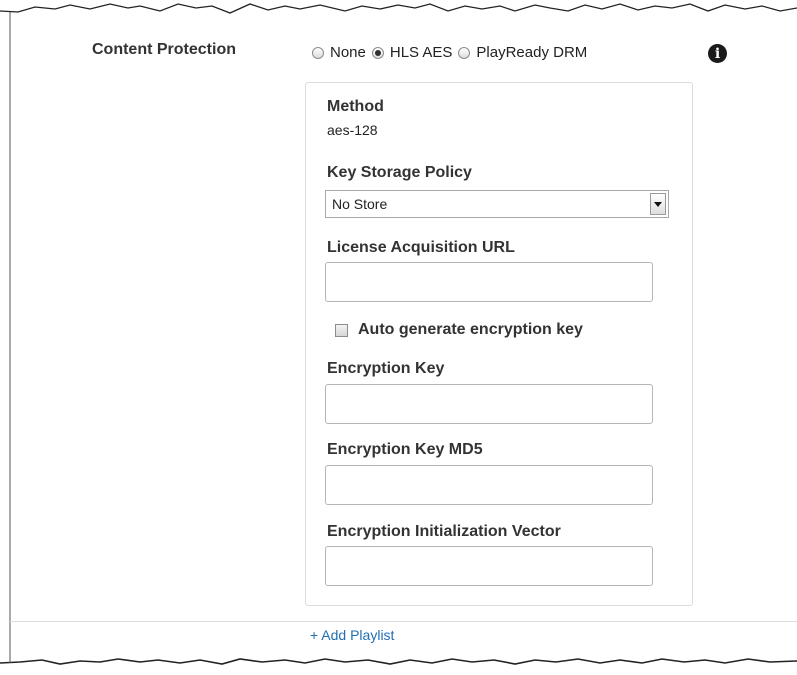 The height and width of the screenshot is (675, 797). Describe the element at coordinates (318, 52) in the screenshot. I see `radio-none` at that location.